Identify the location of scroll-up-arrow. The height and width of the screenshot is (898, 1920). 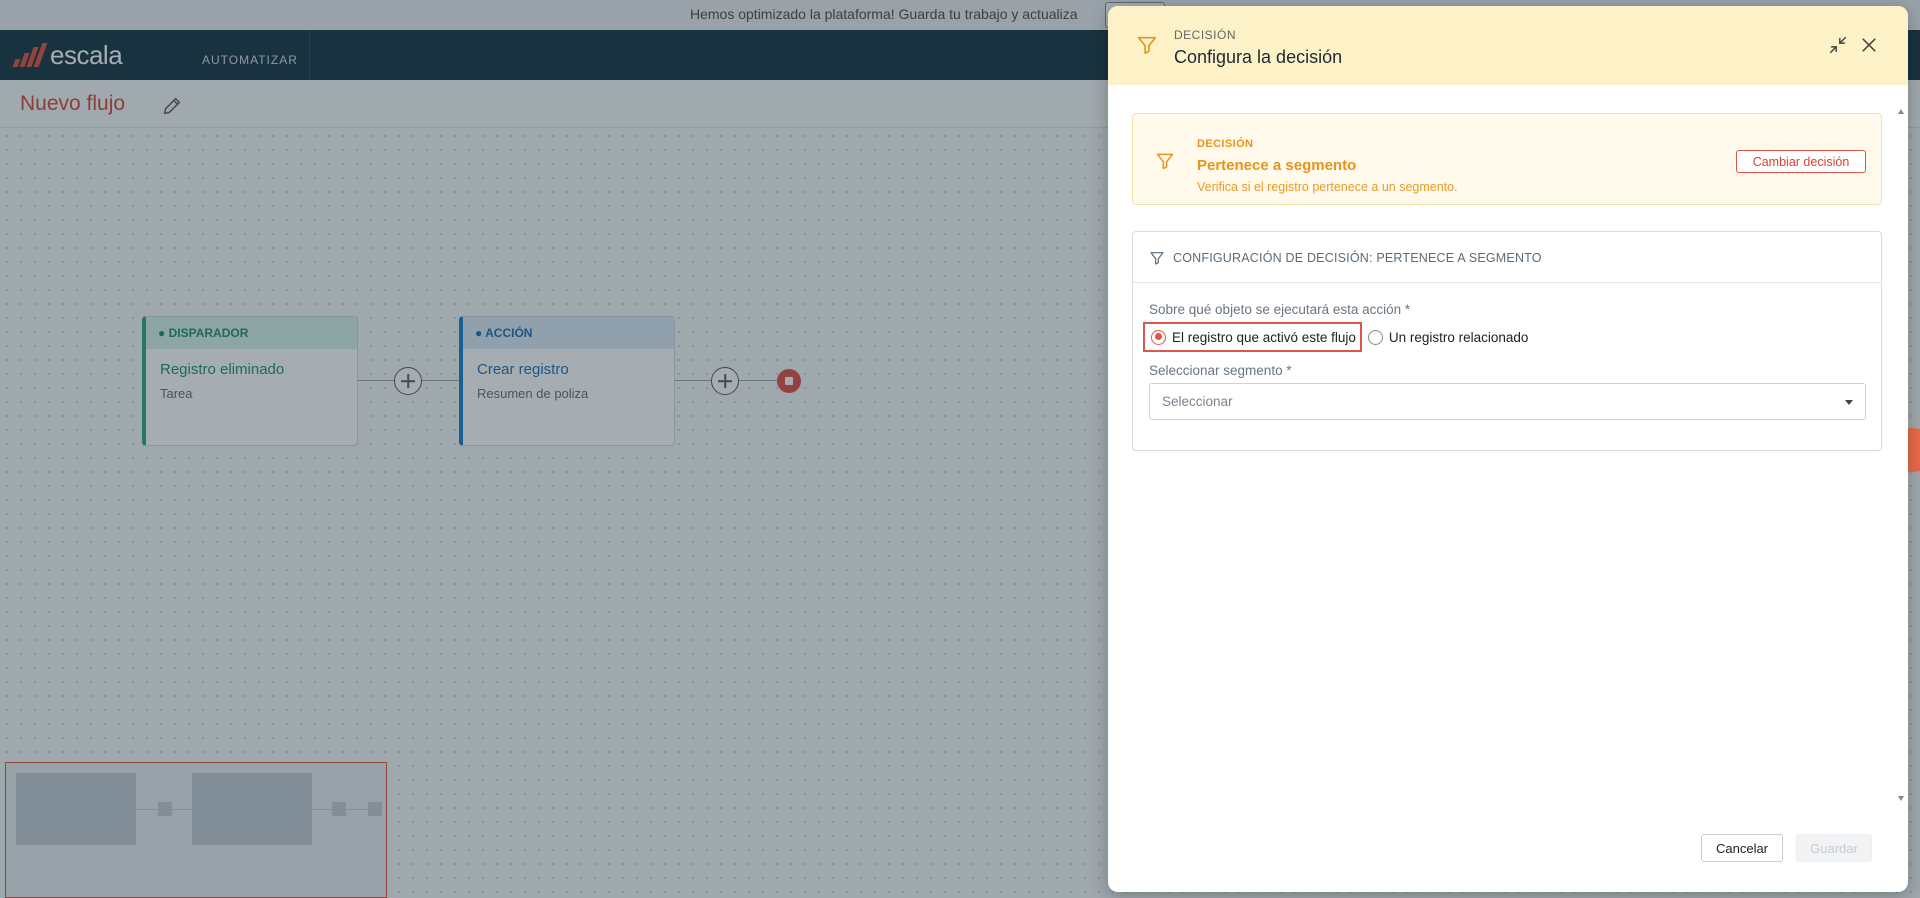
(1901, 111).